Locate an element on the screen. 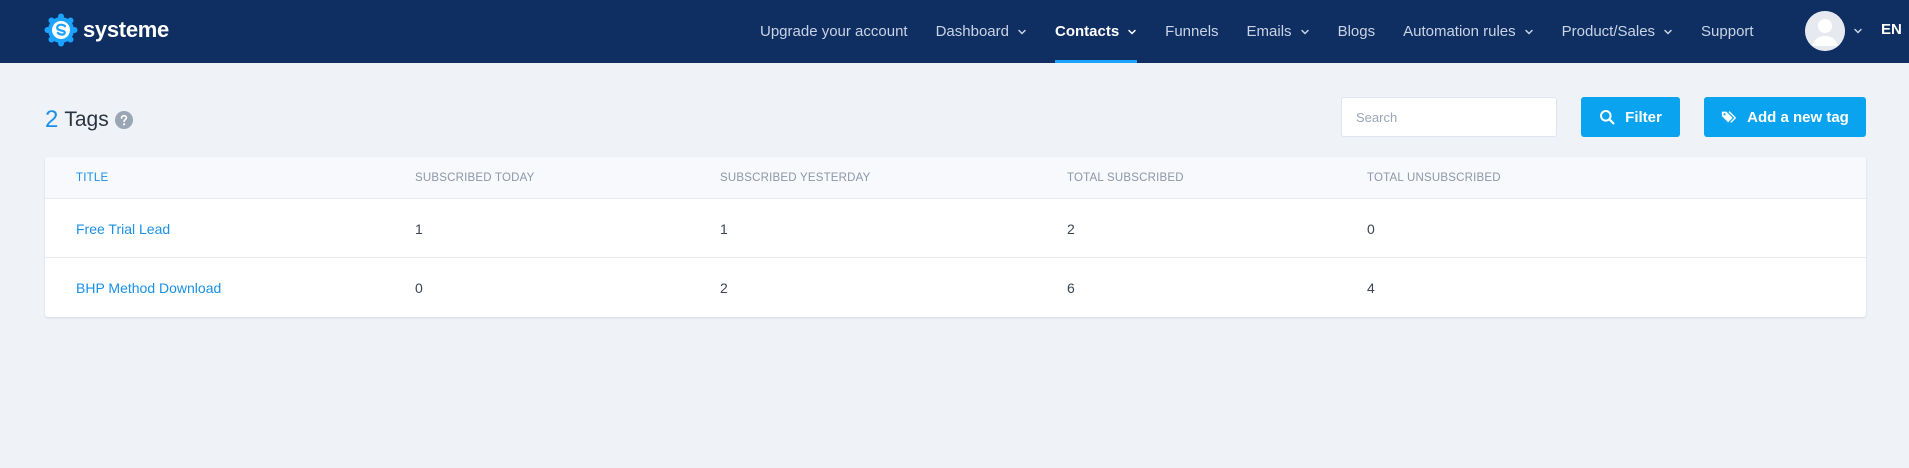 The image size is (1909, 468). total-unsubscribed-value: 0 is located at coordinates (1371, 229).